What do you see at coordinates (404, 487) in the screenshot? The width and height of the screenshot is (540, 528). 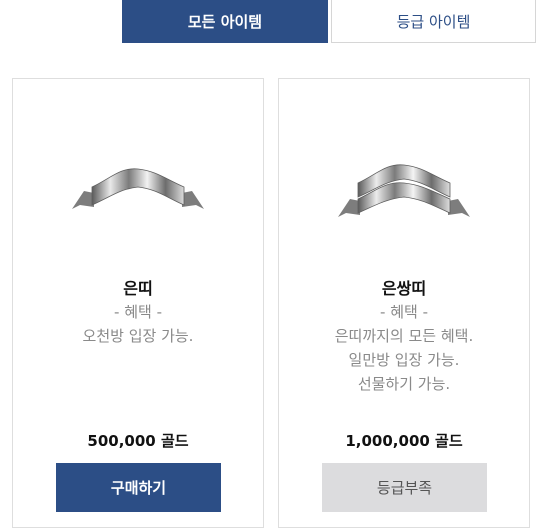 I see `insufficient-grade-button: 등급부족` at bounding box center [404, 487].